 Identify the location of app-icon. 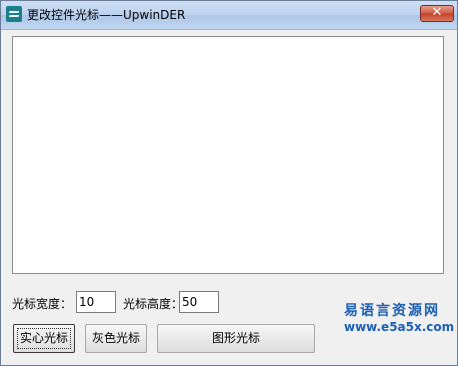
(14, 14).